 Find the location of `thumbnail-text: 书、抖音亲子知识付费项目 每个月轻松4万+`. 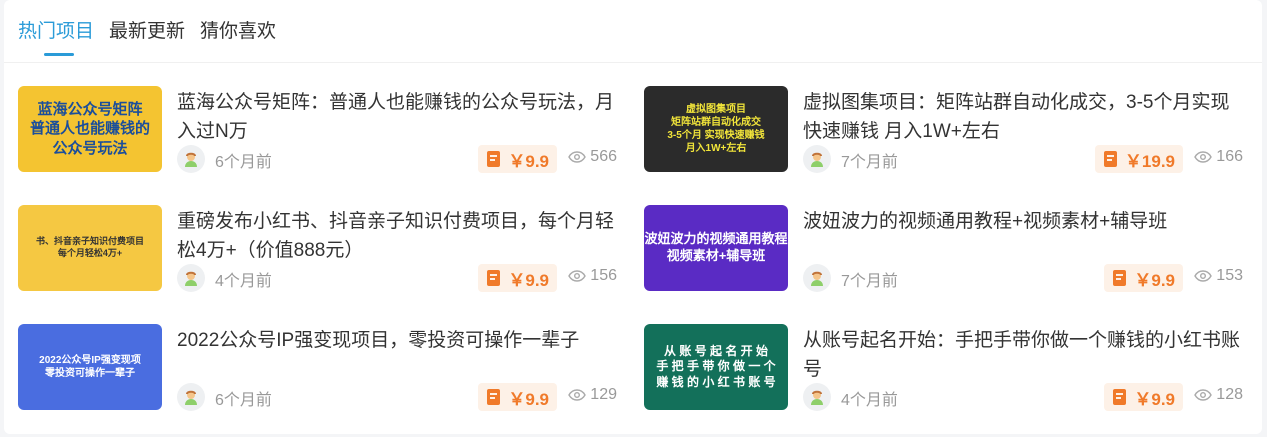

thumbnail-text: 书、抖音亲子知识付费项目 每个月轻松4万+ is located at coordinates (89, 247).